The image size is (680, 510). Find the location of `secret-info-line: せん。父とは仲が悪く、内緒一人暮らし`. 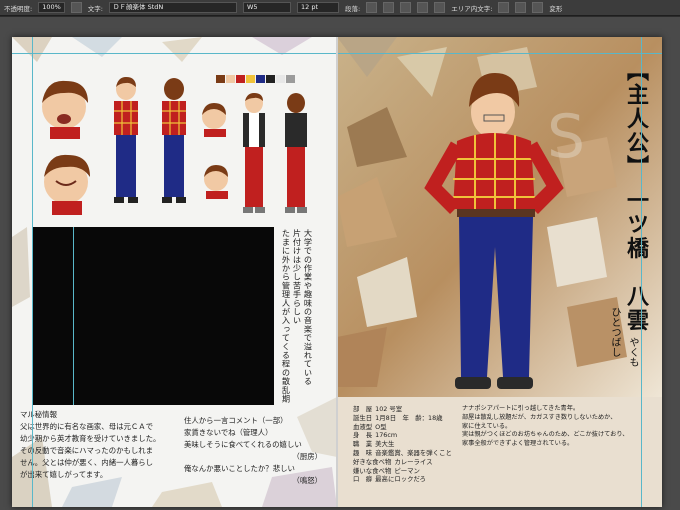

secret-info-line: せん。父とは仲が悪く、内緒一人暮らし is located at coordinates (87, 462).